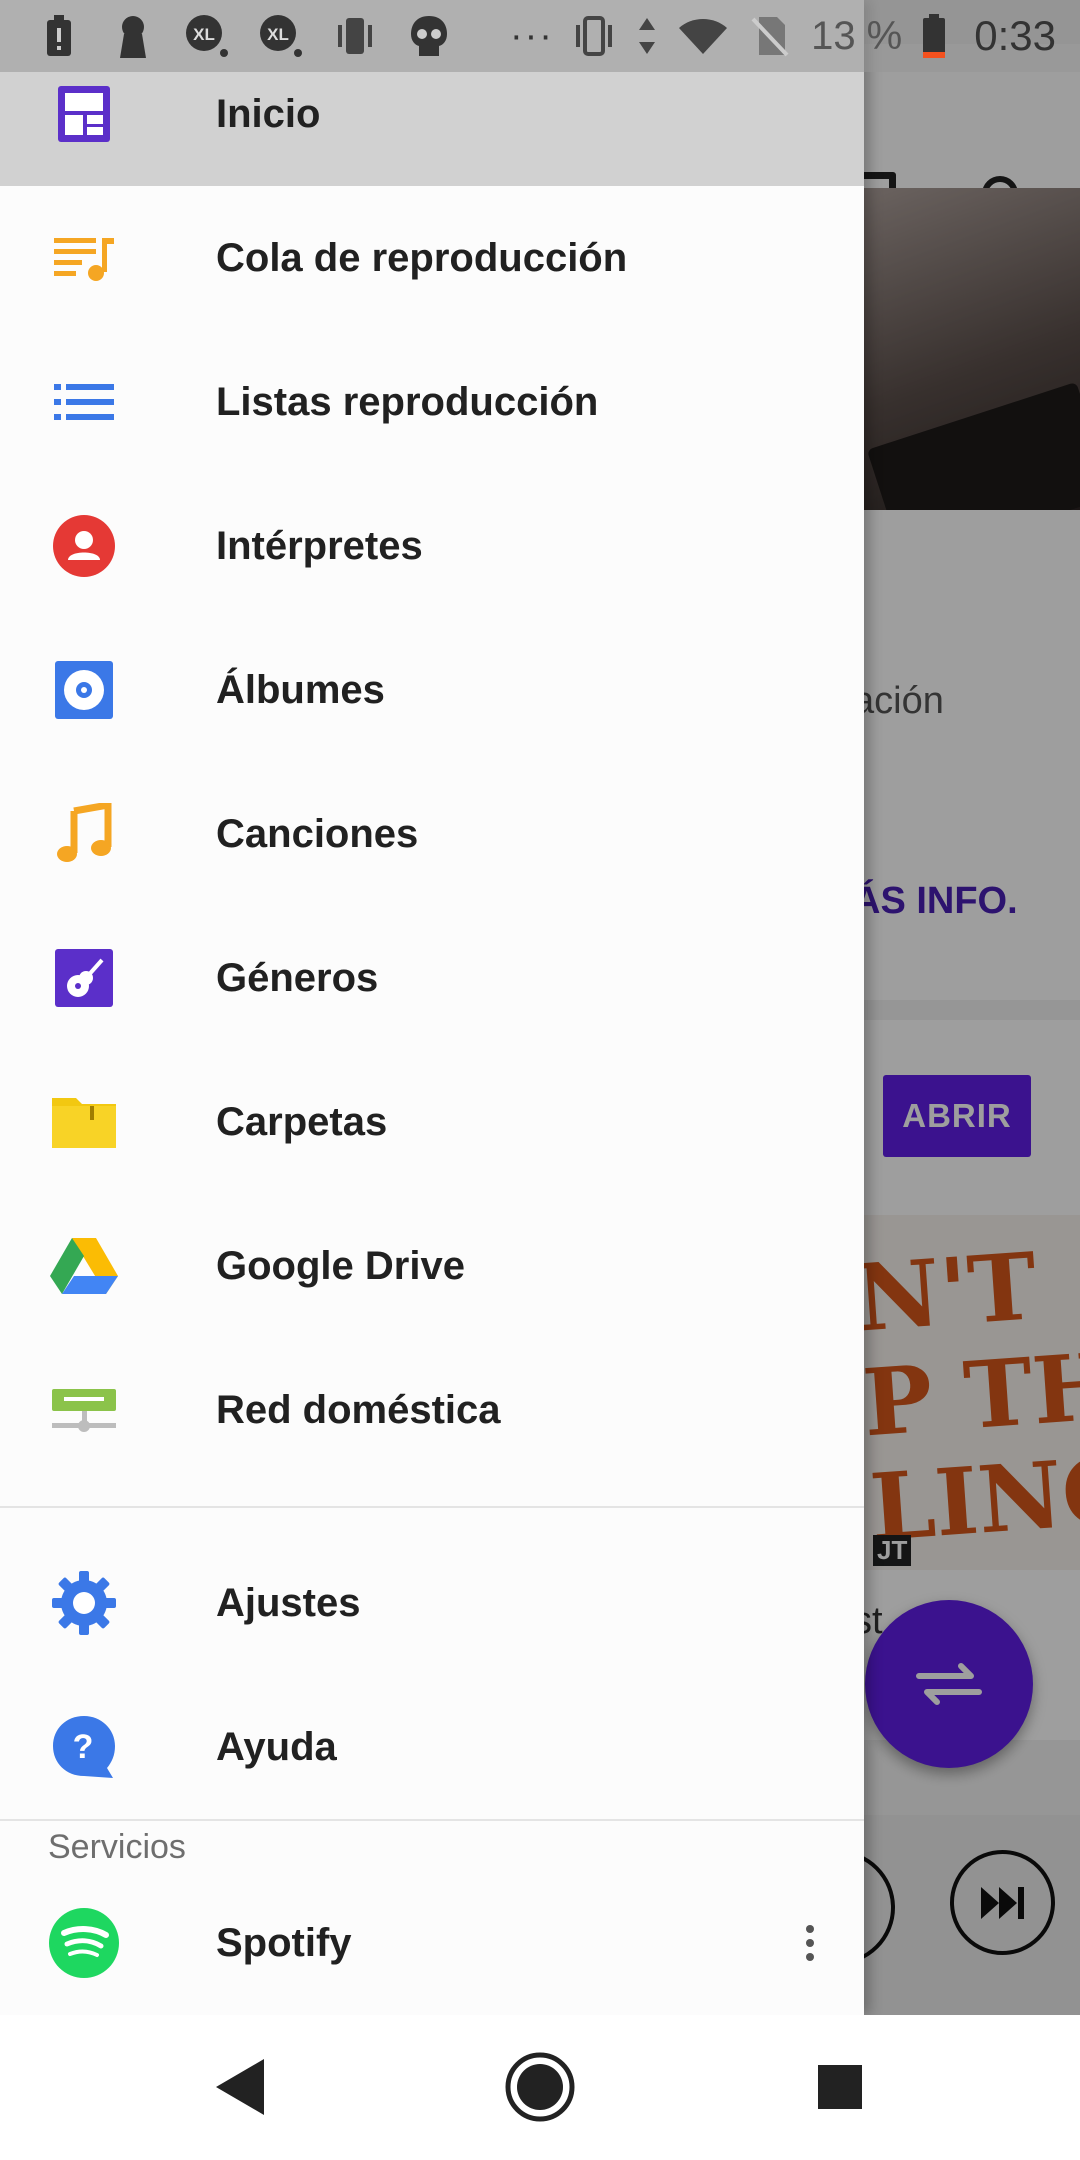 The width and height of the screenshot is (1080, 2160). I want to click on drawer-item-playlists: Listas reproducción, so click(432, 402).